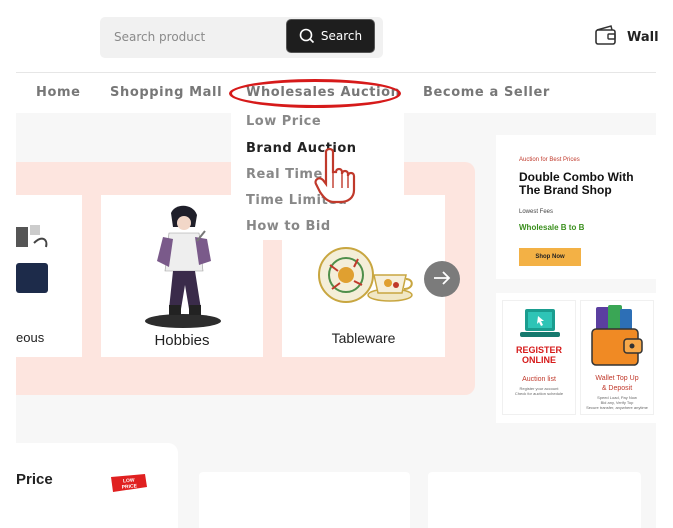 This screenshot has width=673, height=528. Describe the element at coordinates (539, 393) in the screenshot. I see `tile-fine-print: Check for auction schedule` at that location.